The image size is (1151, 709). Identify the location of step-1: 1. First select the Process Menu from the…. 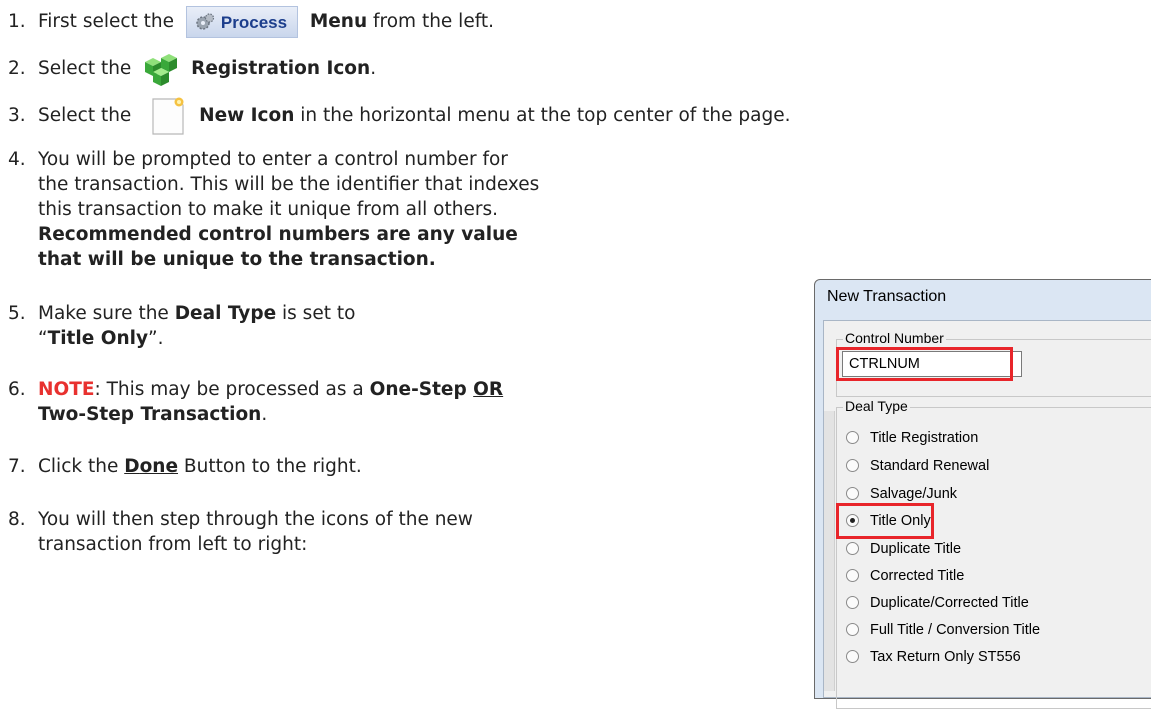
(251, 22).